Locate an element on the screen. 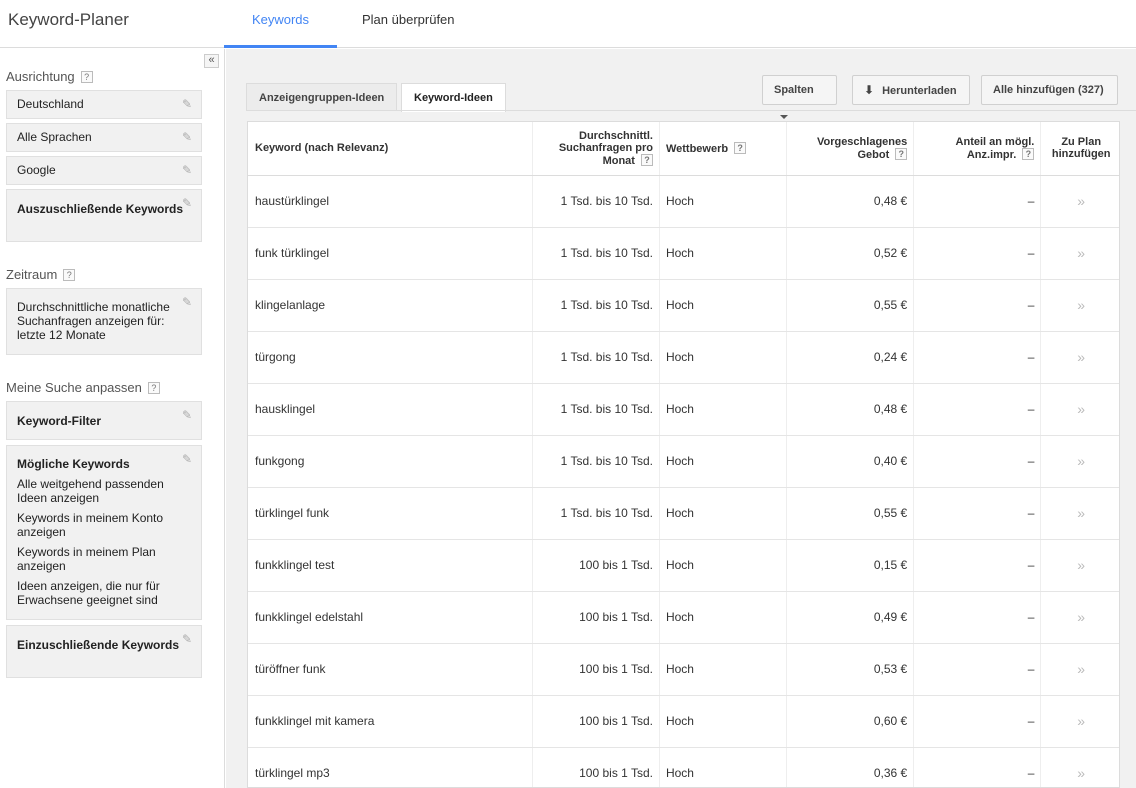 Image resolution: width=1136 pixels, height=788 pixels. header-bid: Vorgeschlagenes Gebot? is located at coordinates (850, 149).